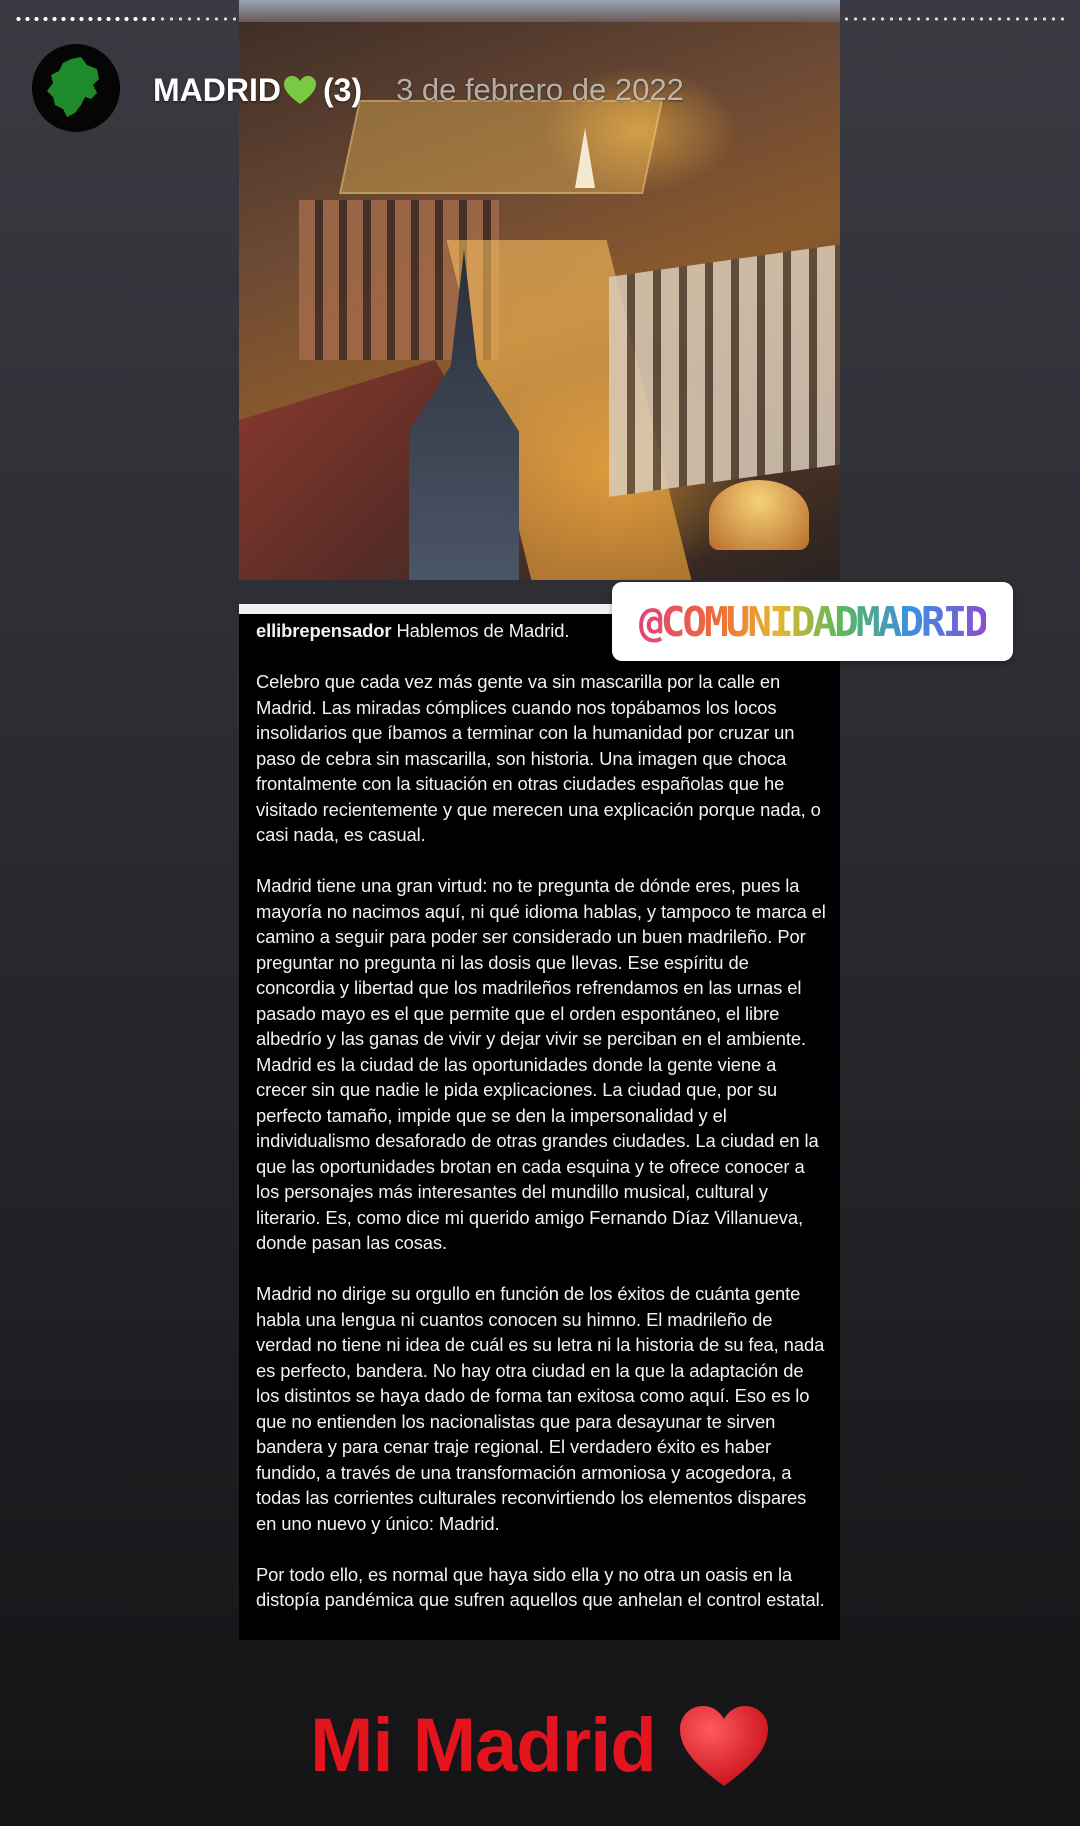 The width and height of the screenshot is (1080, 1826). I want to click on red-heart-icon, so click(723, 1745).